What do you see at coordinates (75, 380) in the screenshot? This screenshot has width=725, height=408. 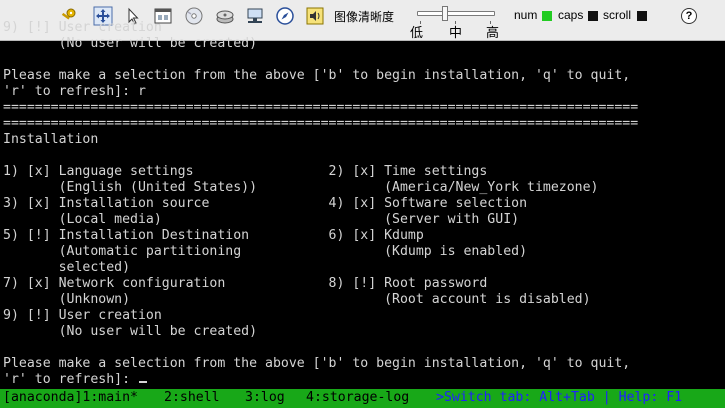 I see `terminal-line: 'r' to refresh]:` at bounding box center [75, 380].